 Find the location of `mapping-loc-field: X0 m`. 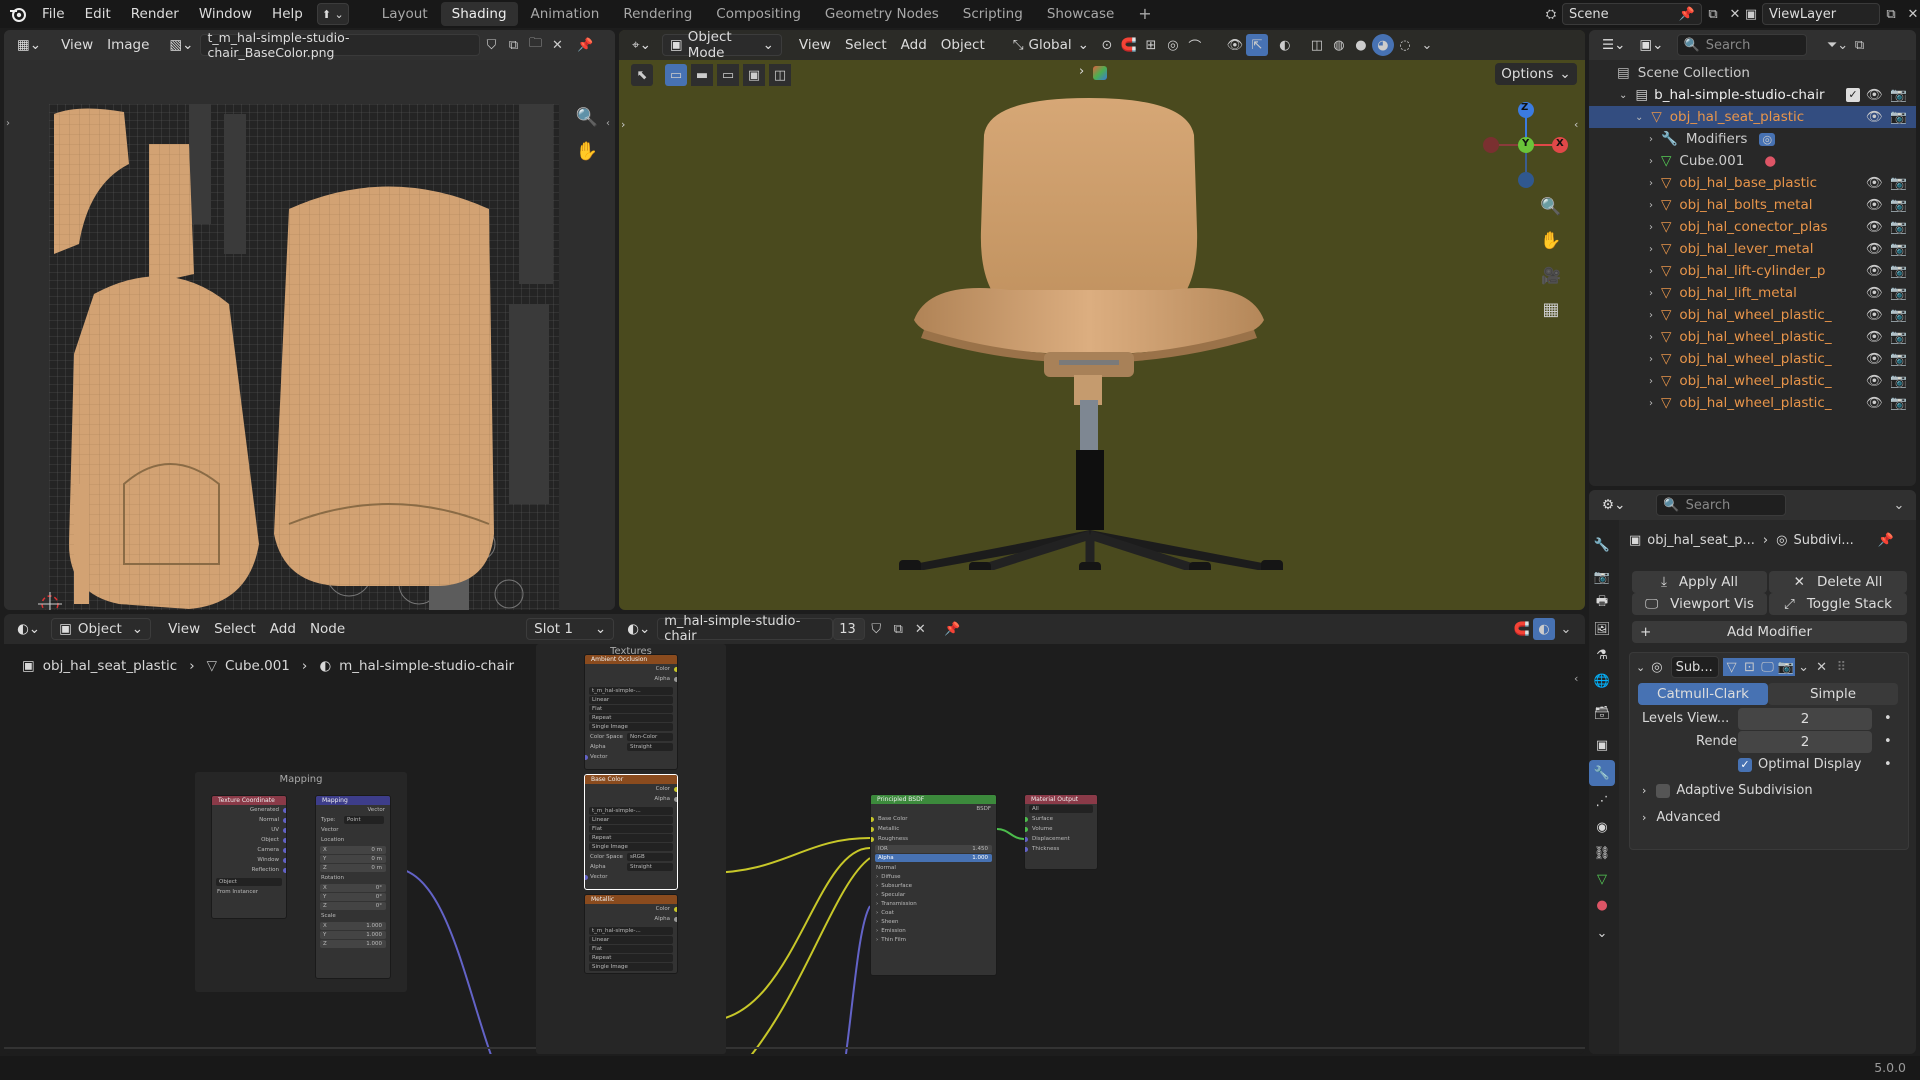

mapping-loc-field: X0 m is located at coordinates (353, 850).